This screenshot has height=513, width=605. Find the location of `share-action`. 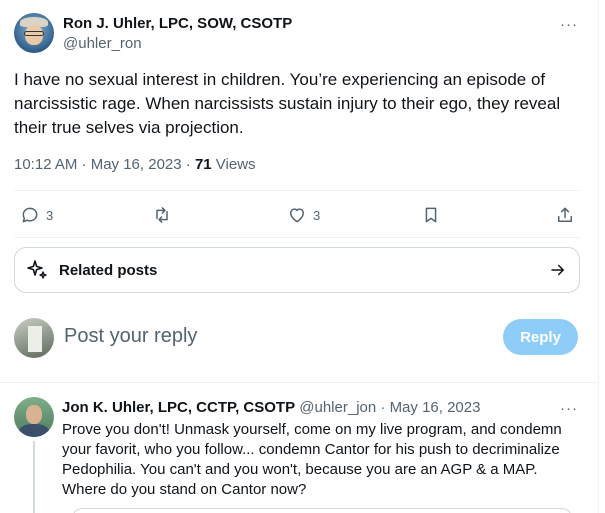

share-action is located at coordinates (565, 215).